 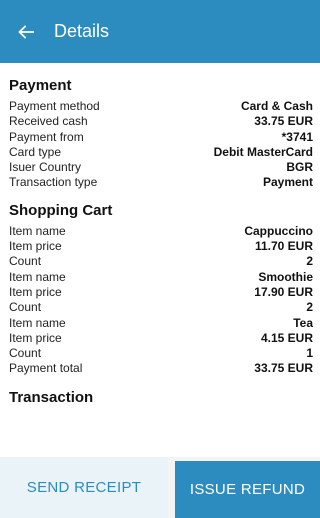 What do you see at coordinates (48, 121) in the screenshot?
I see `row-label: Received cash` at bounding box center [48, 121].